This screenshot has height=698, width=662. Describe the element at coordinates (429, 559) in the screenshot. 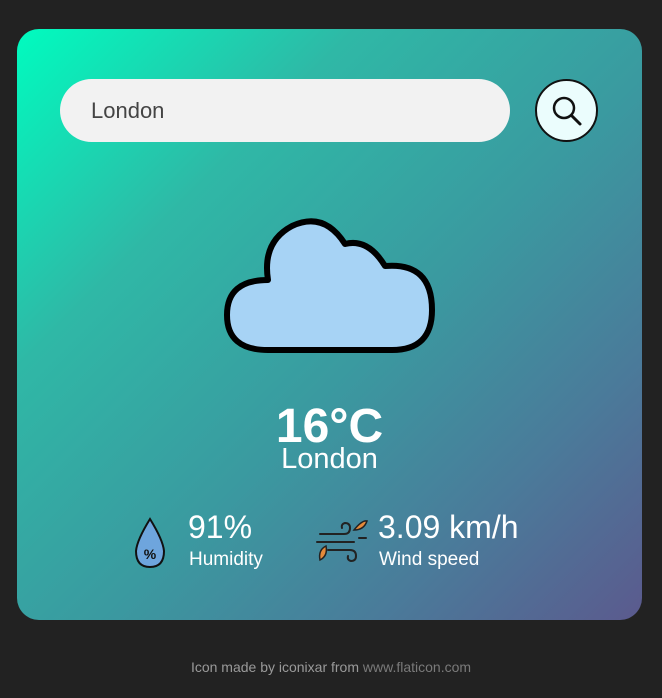

I see `wind-speed-label: Wind speed` at that location.